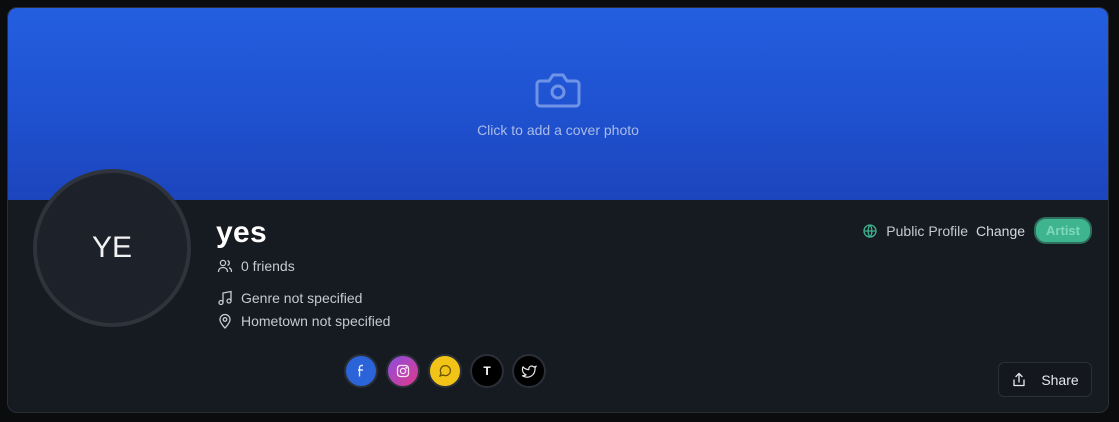 The image size is (1119, 422). I want to click on avatar-initials: YE, so click(112, 247).